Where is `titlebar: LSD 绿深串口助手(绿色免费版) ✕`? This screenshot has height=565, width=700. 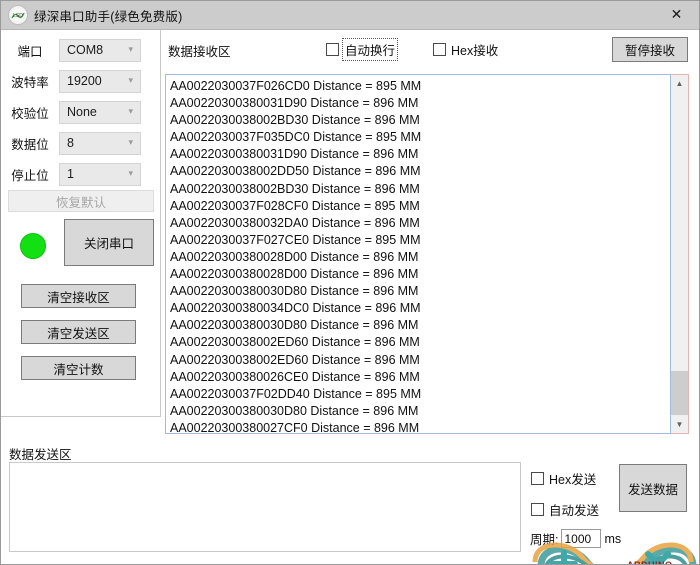 titlebar: LSD 绿深串口助手(绿色免费版) ✕ is located at coordinates (350, 15).